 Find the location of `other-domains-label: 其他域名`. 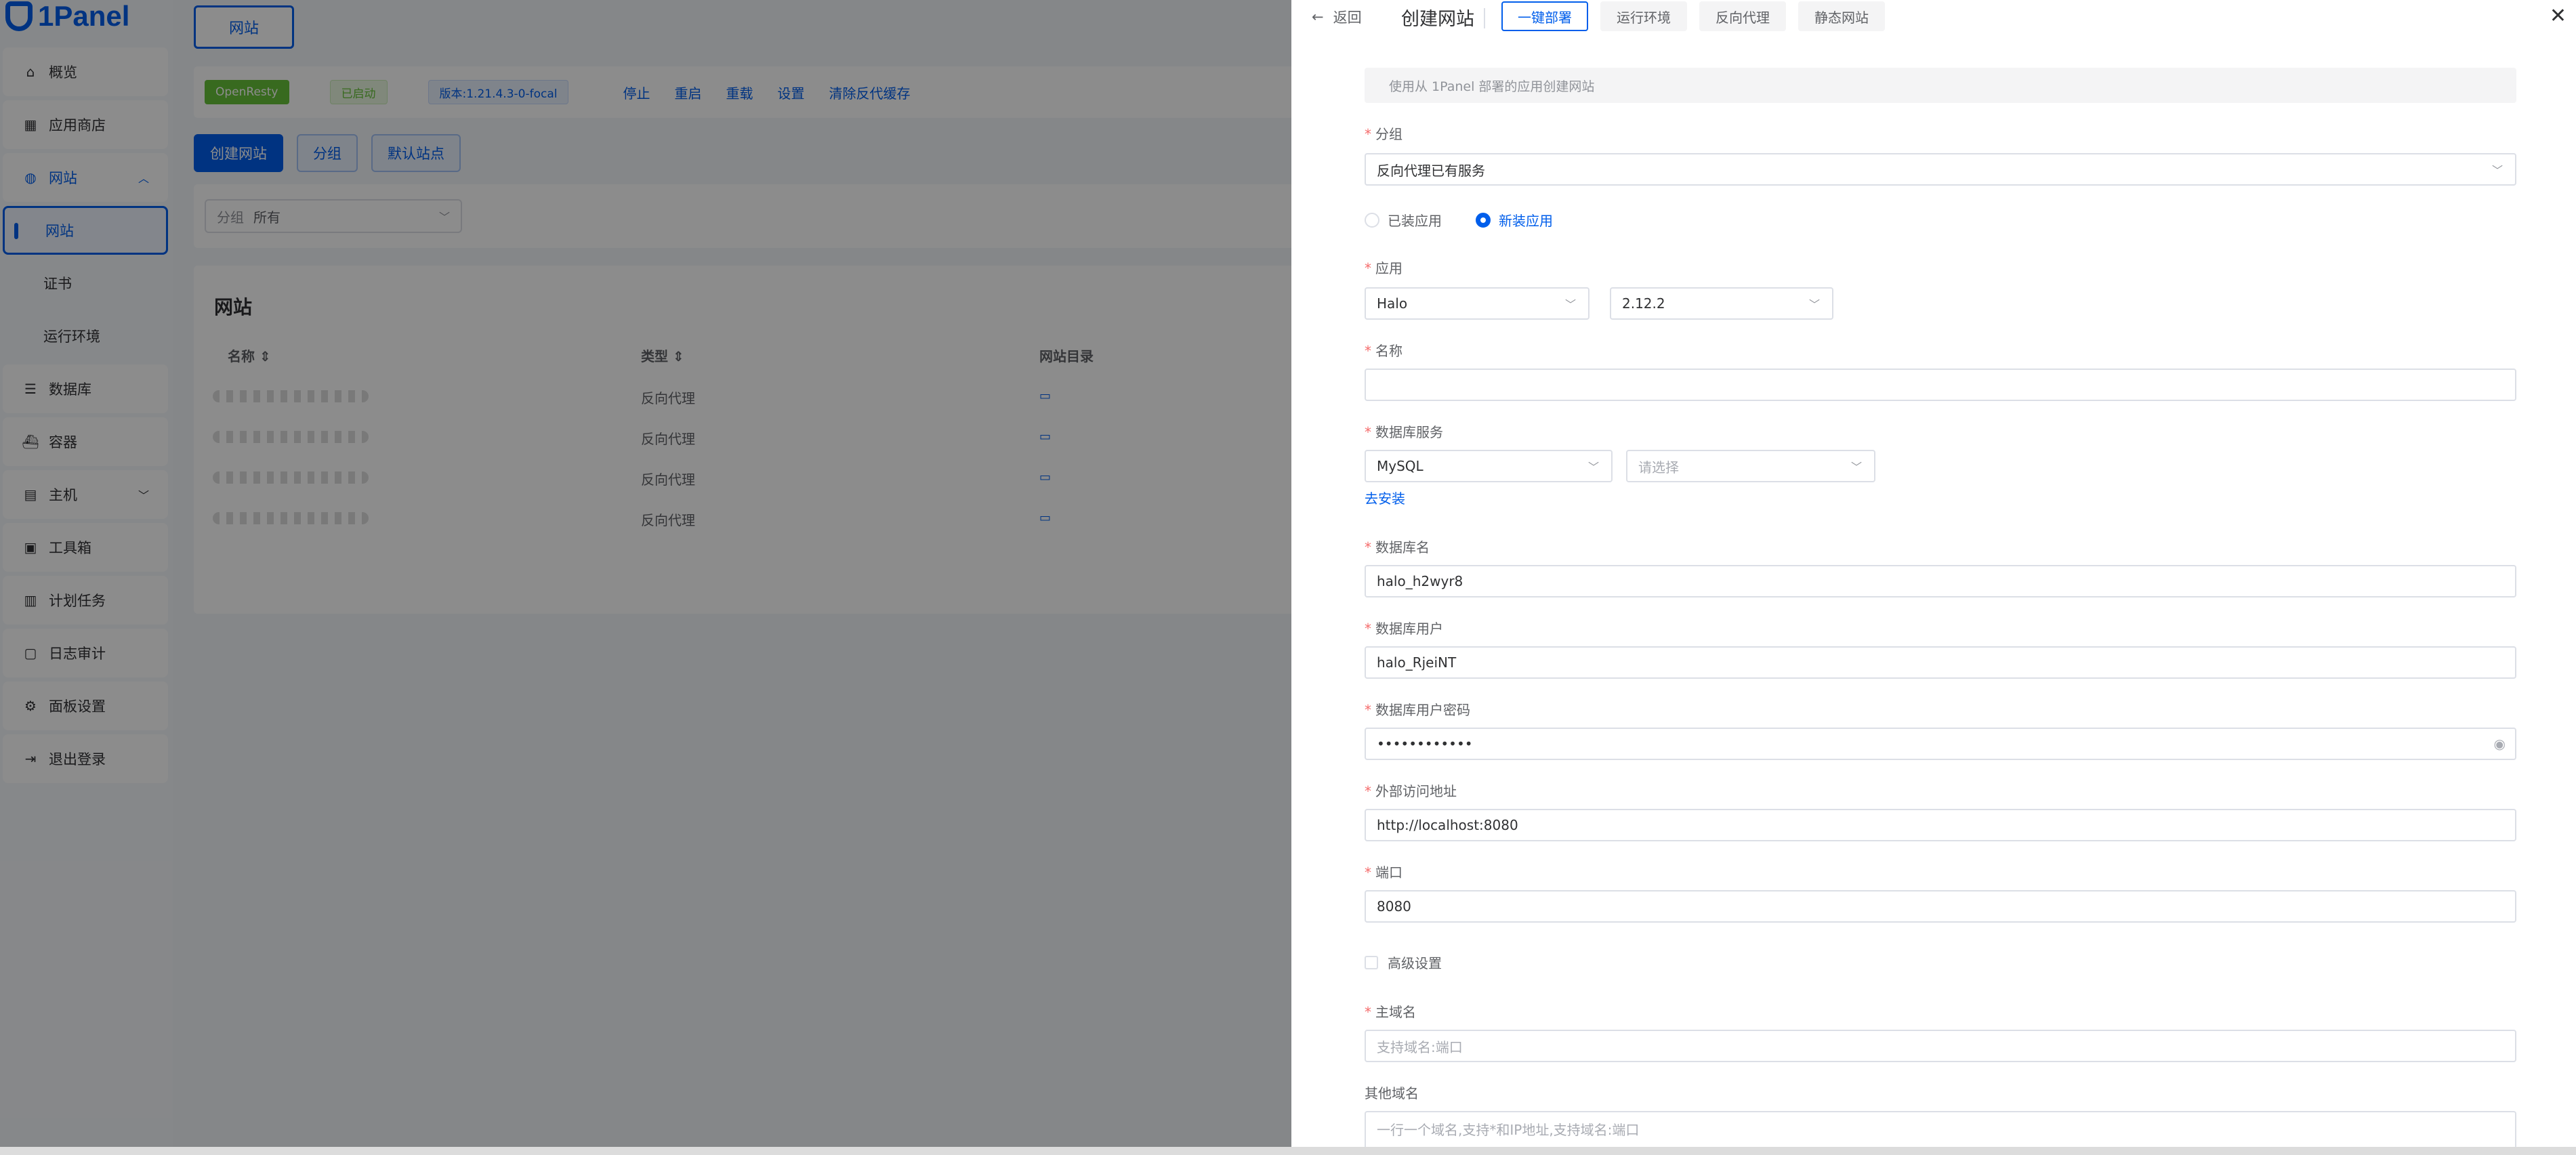

other-domains-label: 其他域名 is located at coordinates (1392, 1093).